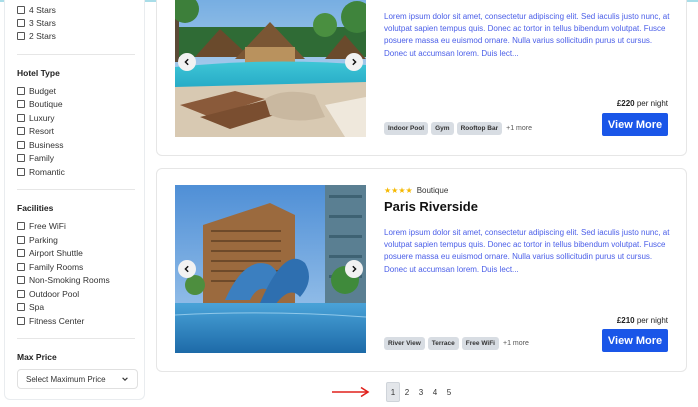  I want to click on max-price-select: Select Maximum Price, so click(77, 379).